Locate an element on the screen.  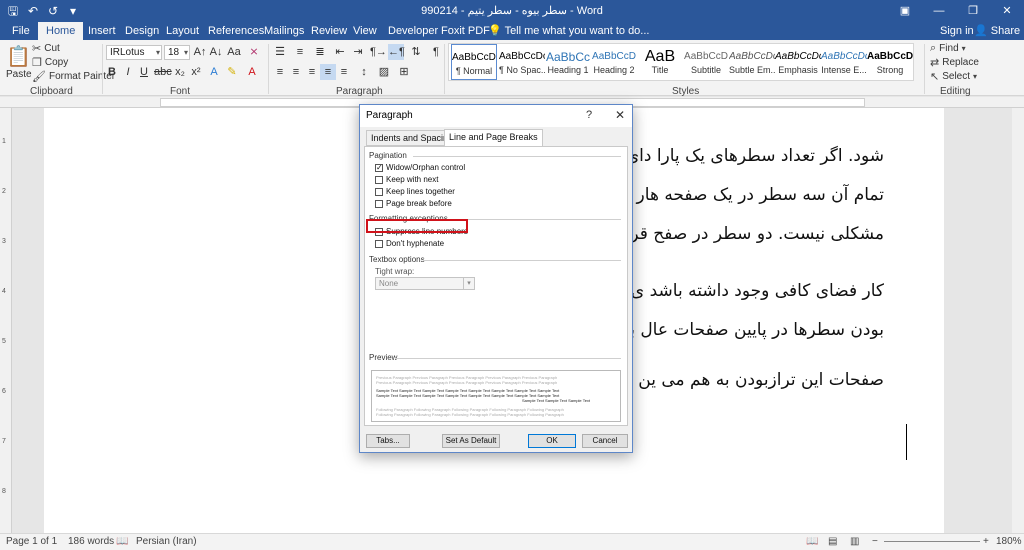
increase-indent-icon: ⇥ is located at coordinates (358, 52).